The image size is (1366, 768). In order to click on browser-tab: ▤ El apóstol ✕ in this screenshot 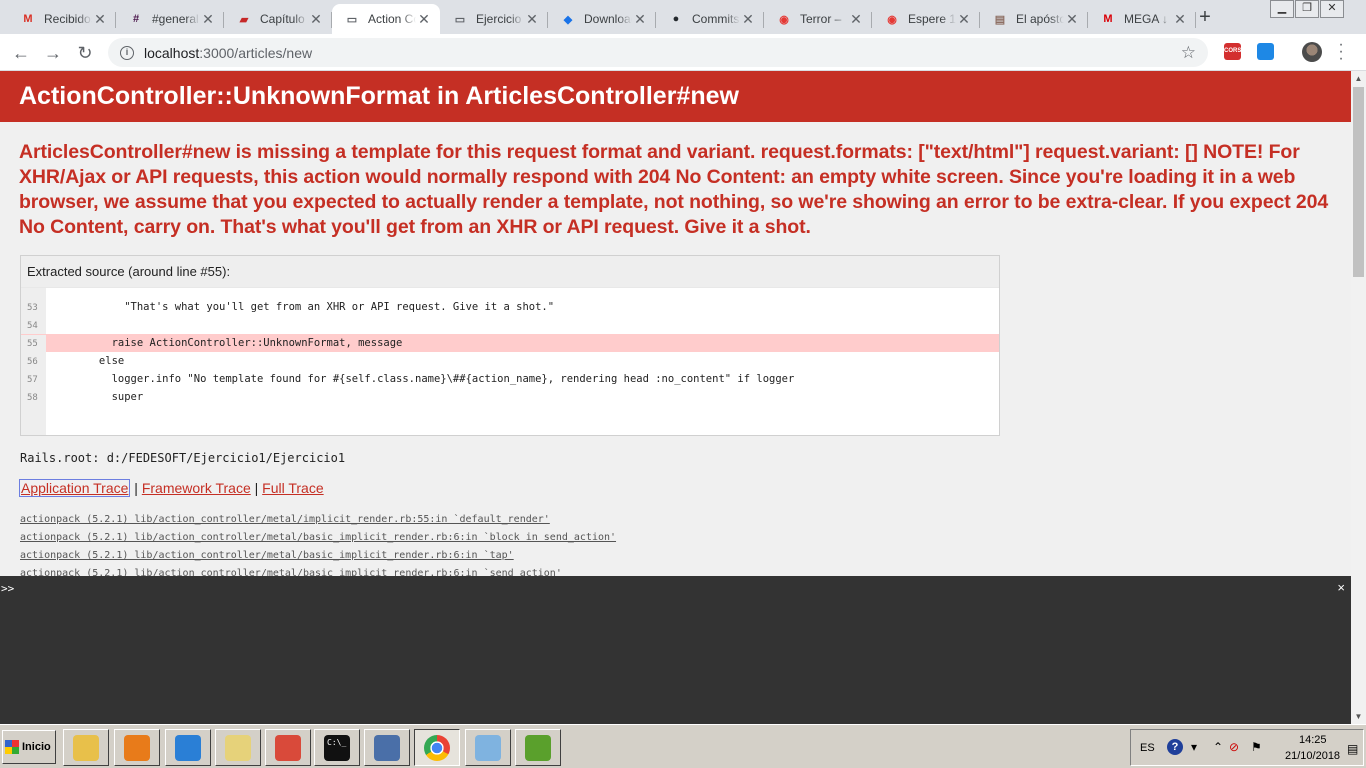, I will do `click(1034, 19)`.